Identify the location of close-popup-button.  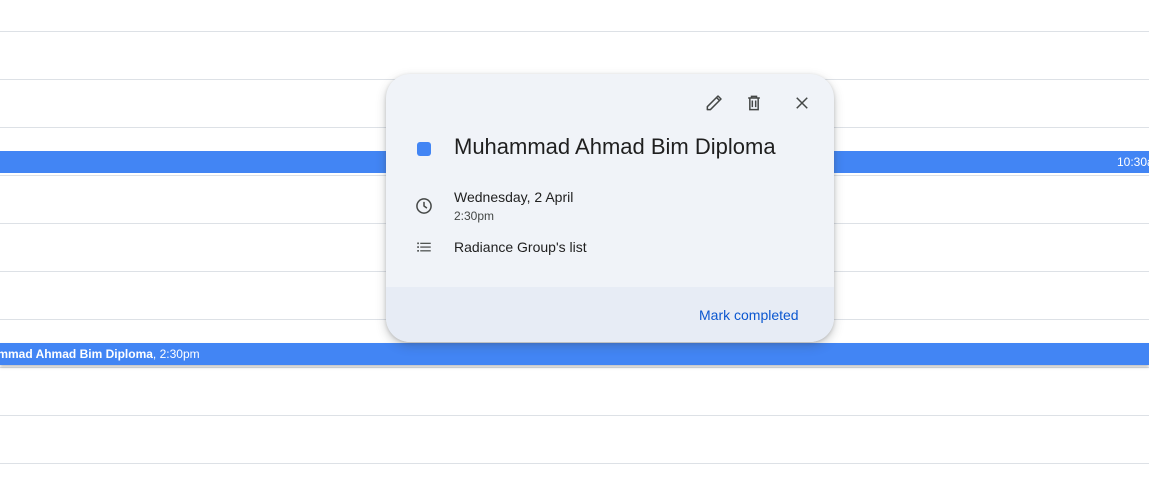
(802, 103).